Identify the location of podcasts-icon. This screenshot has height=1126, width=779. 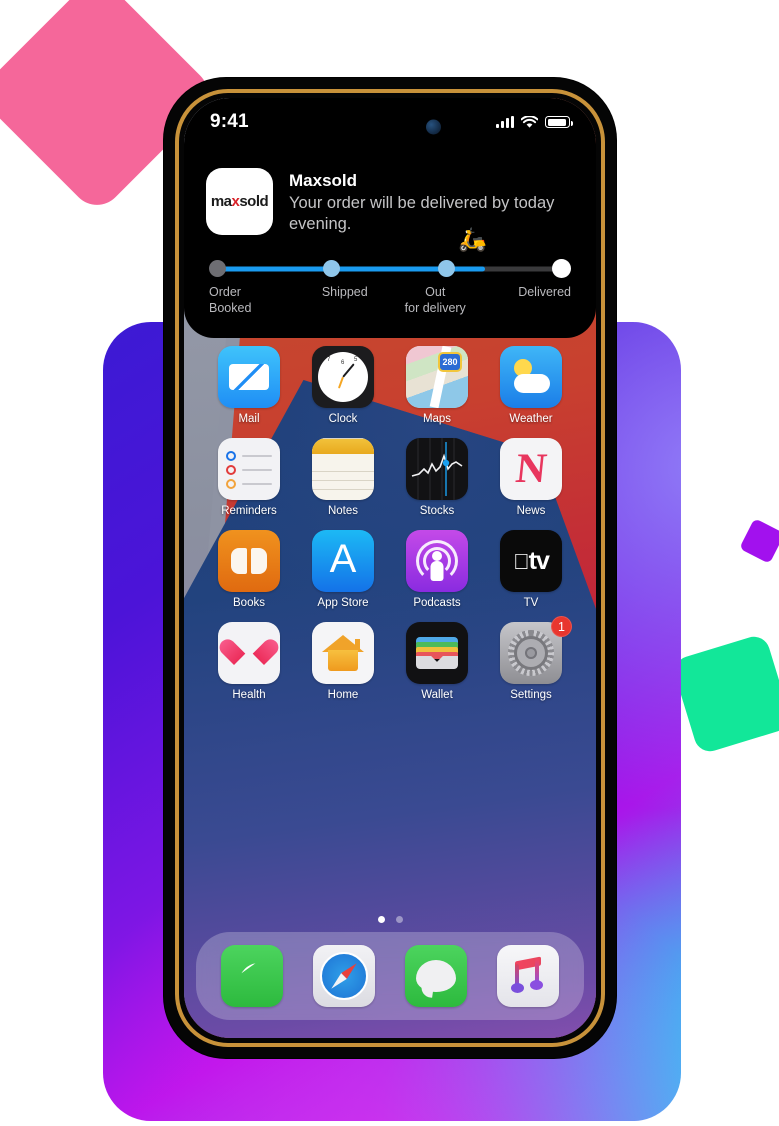
(437, 561).